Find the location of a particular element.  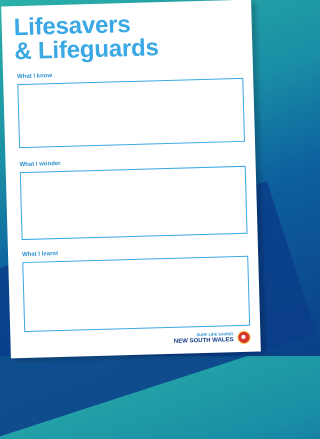

title-line-2: & Lifeguards is located at coordinates (87, 50).